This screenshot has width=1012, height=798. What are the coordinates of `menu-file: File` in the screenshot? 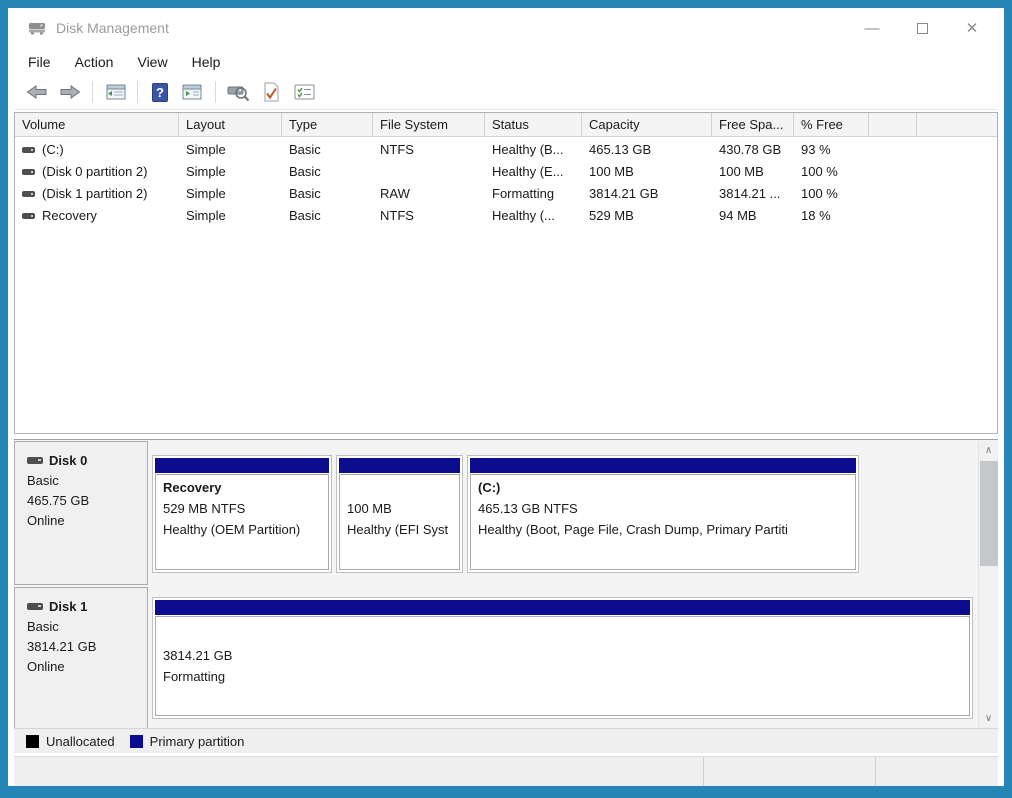 It's located at (39, 62).